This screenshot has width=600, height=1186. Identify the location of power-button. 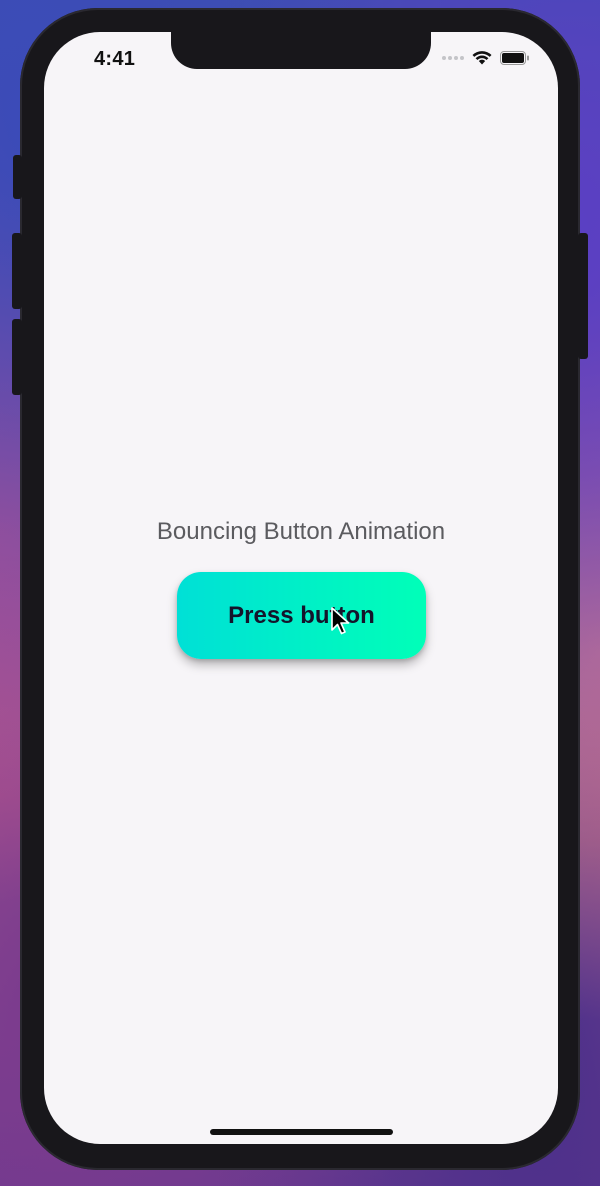
(583, 296).